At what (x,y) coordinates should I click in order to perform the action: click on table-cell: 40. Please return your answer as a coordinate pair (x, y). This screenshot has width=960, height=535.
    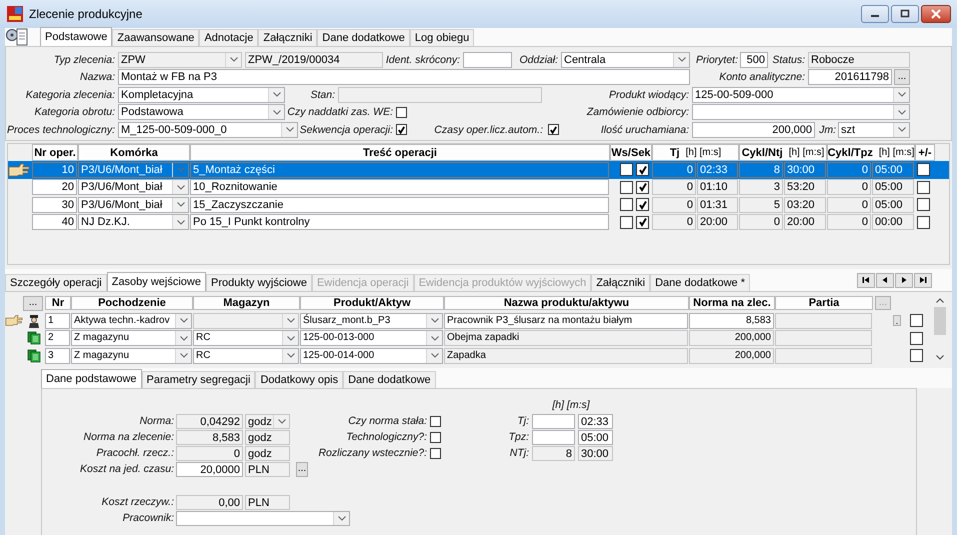
    Looking at the image, I should click on (54, 222).